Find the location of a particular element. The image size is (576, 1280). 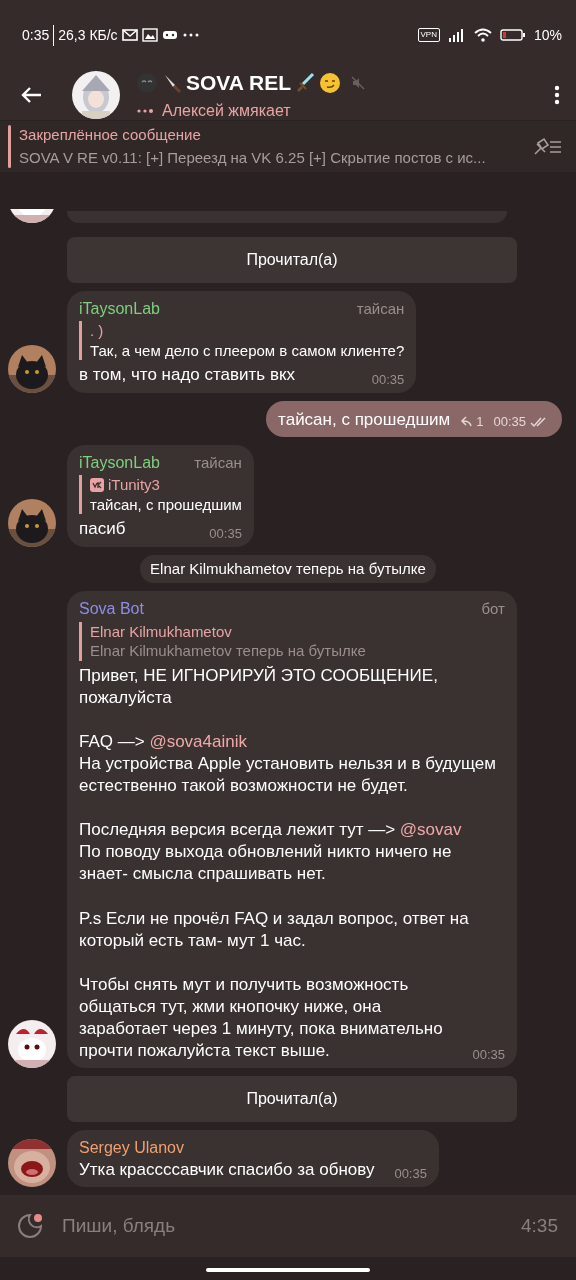

message-text: По поводу выхода обновлений никто ничего не знает- смысла спрашивать нет. is located at coordinates (266, 863).